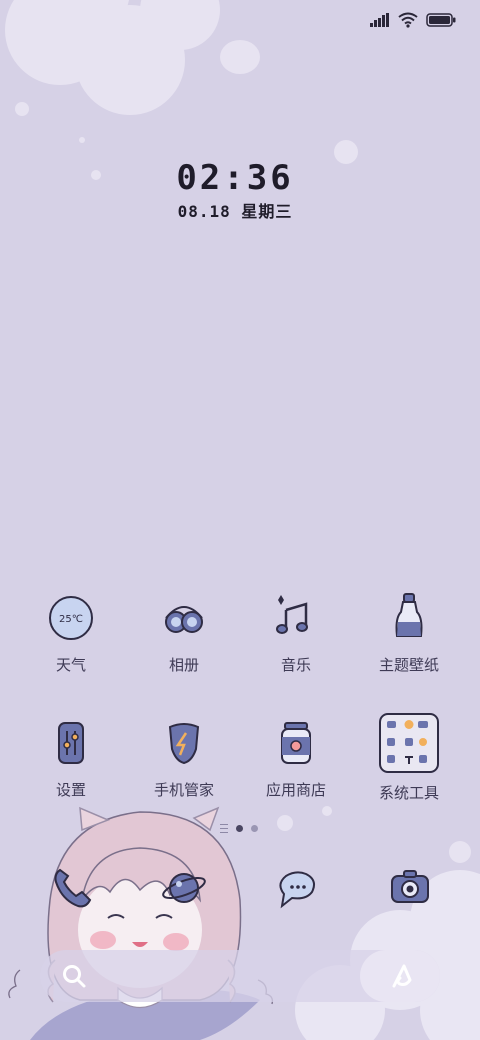 The height and width of the screenshot is (1040, 480). I want to click on app-weather: 25℃ 天气, so click(71, 632).